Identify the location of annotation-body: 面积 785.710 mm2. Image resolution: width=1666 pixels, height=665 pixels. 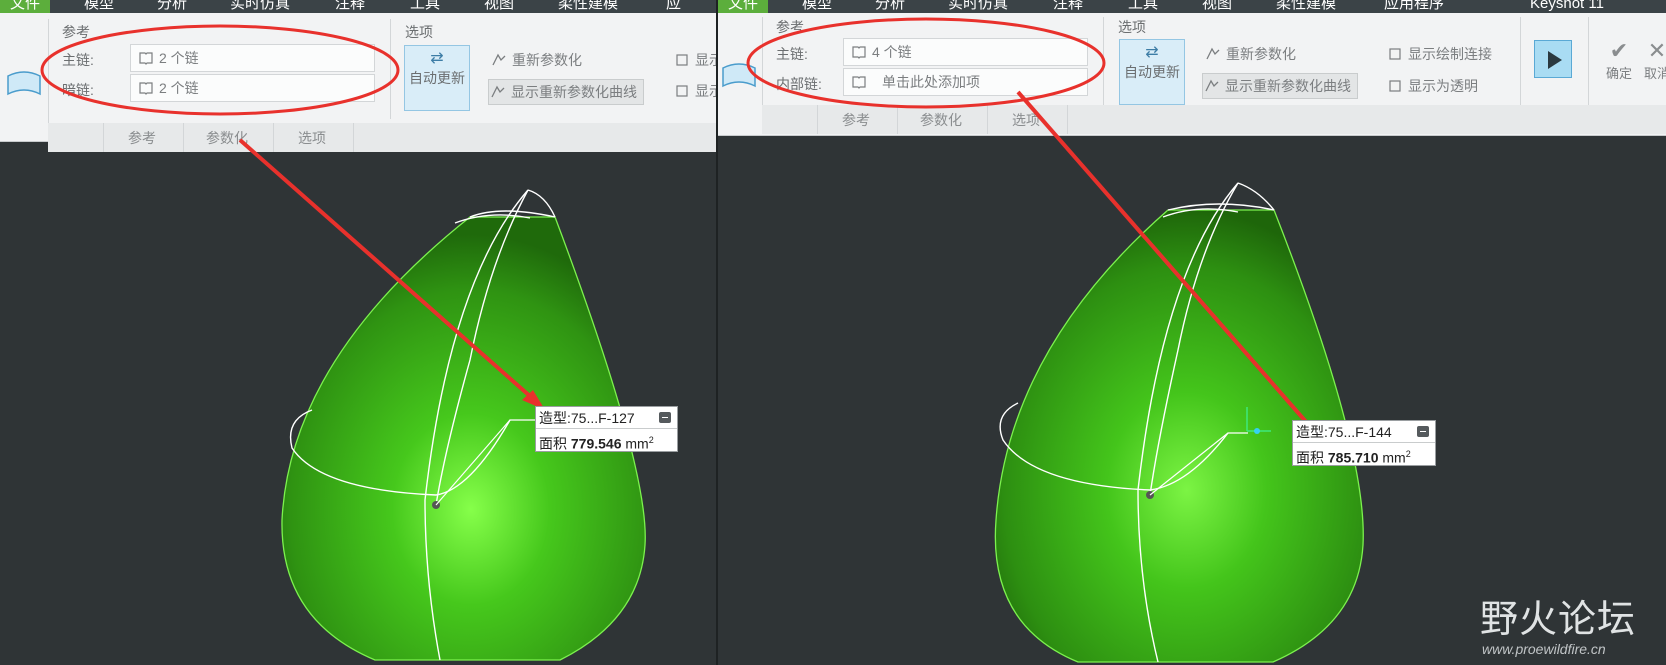
(1364, 454).